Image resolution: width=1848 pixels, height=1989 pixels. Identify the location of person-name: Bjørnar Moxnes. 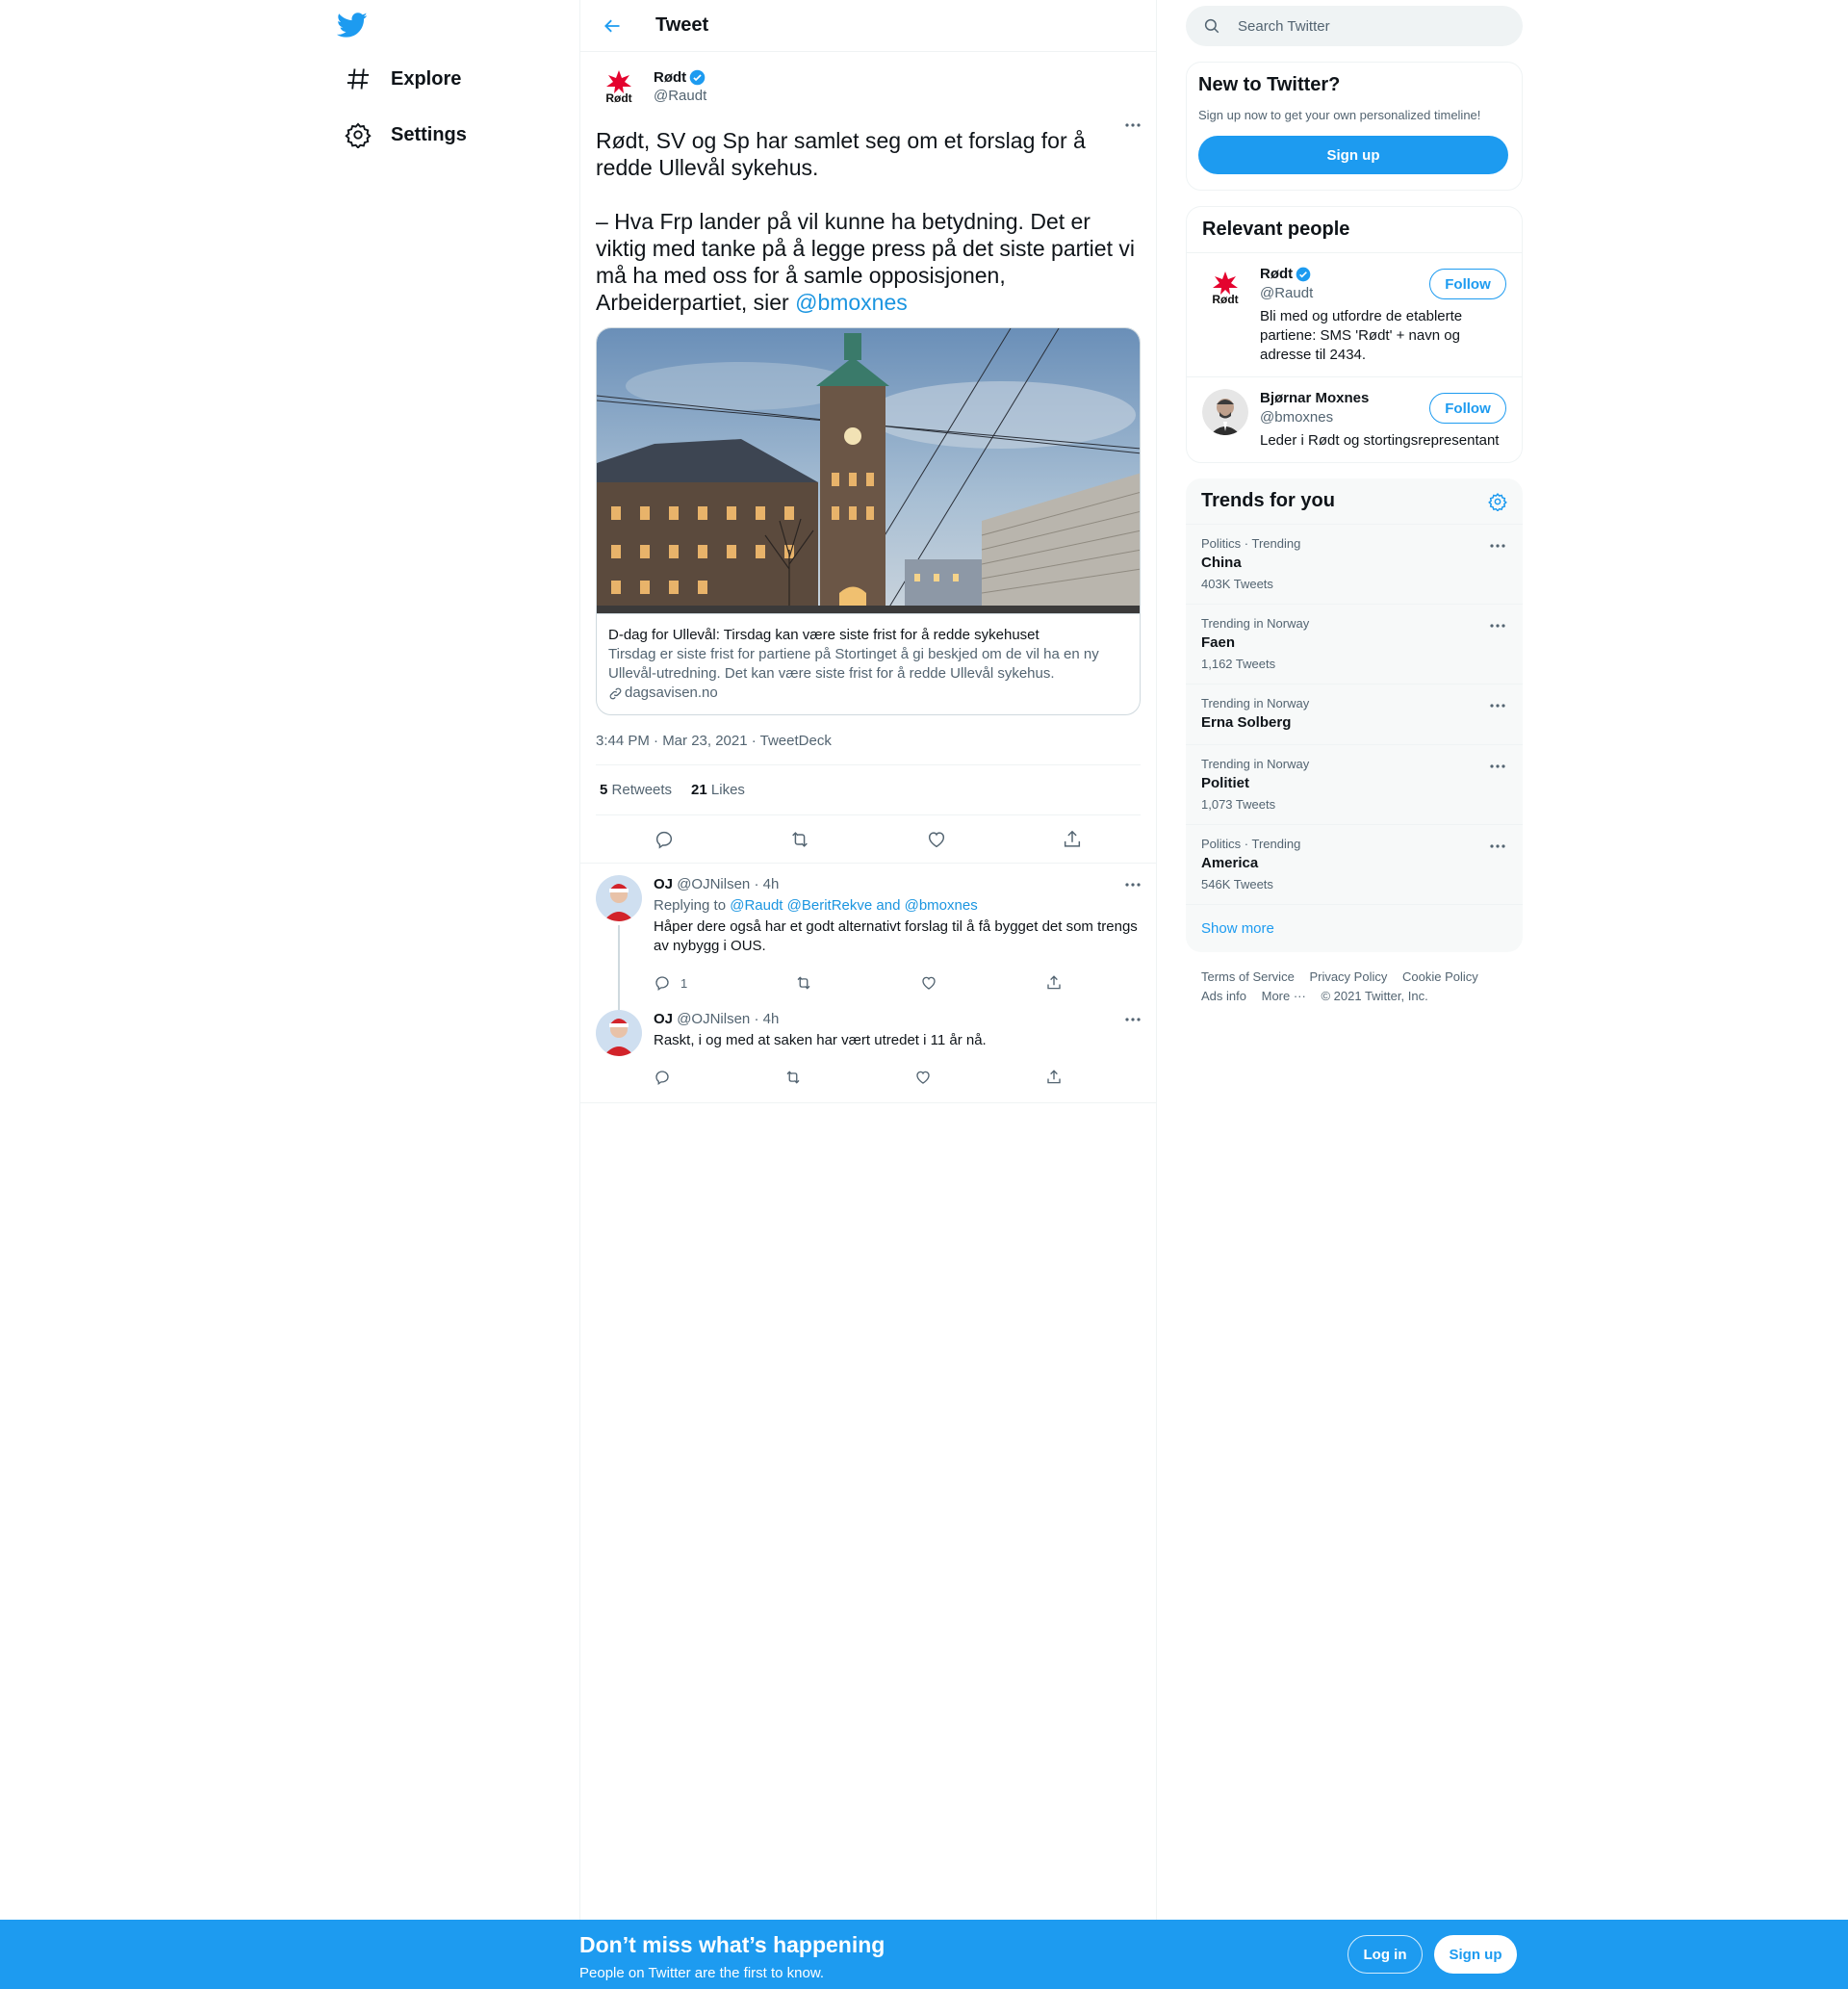
(1314, 398).